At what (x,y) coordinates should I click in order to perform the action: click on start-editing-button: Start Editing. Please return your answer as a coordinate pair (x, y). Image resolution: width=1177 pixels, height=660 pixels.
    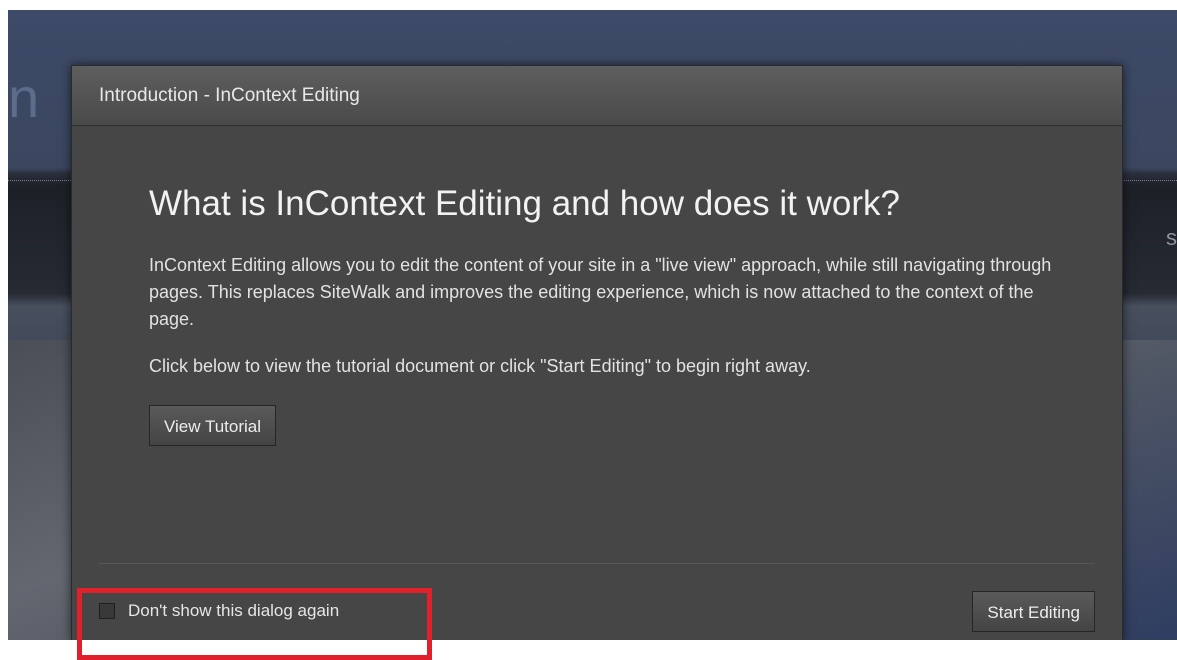
    Looking at the image, I should click on (1033, 611).